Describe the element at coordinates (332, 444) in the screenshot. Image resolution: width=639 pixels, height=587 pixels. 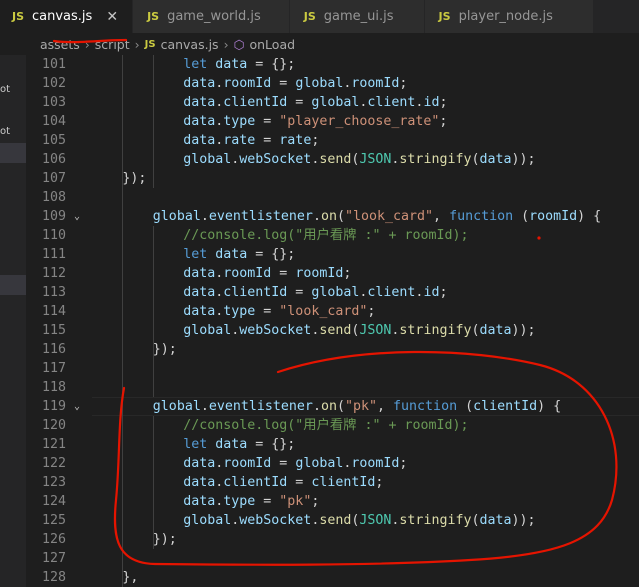
I see `code-line: 121 let data = {};` at that location.